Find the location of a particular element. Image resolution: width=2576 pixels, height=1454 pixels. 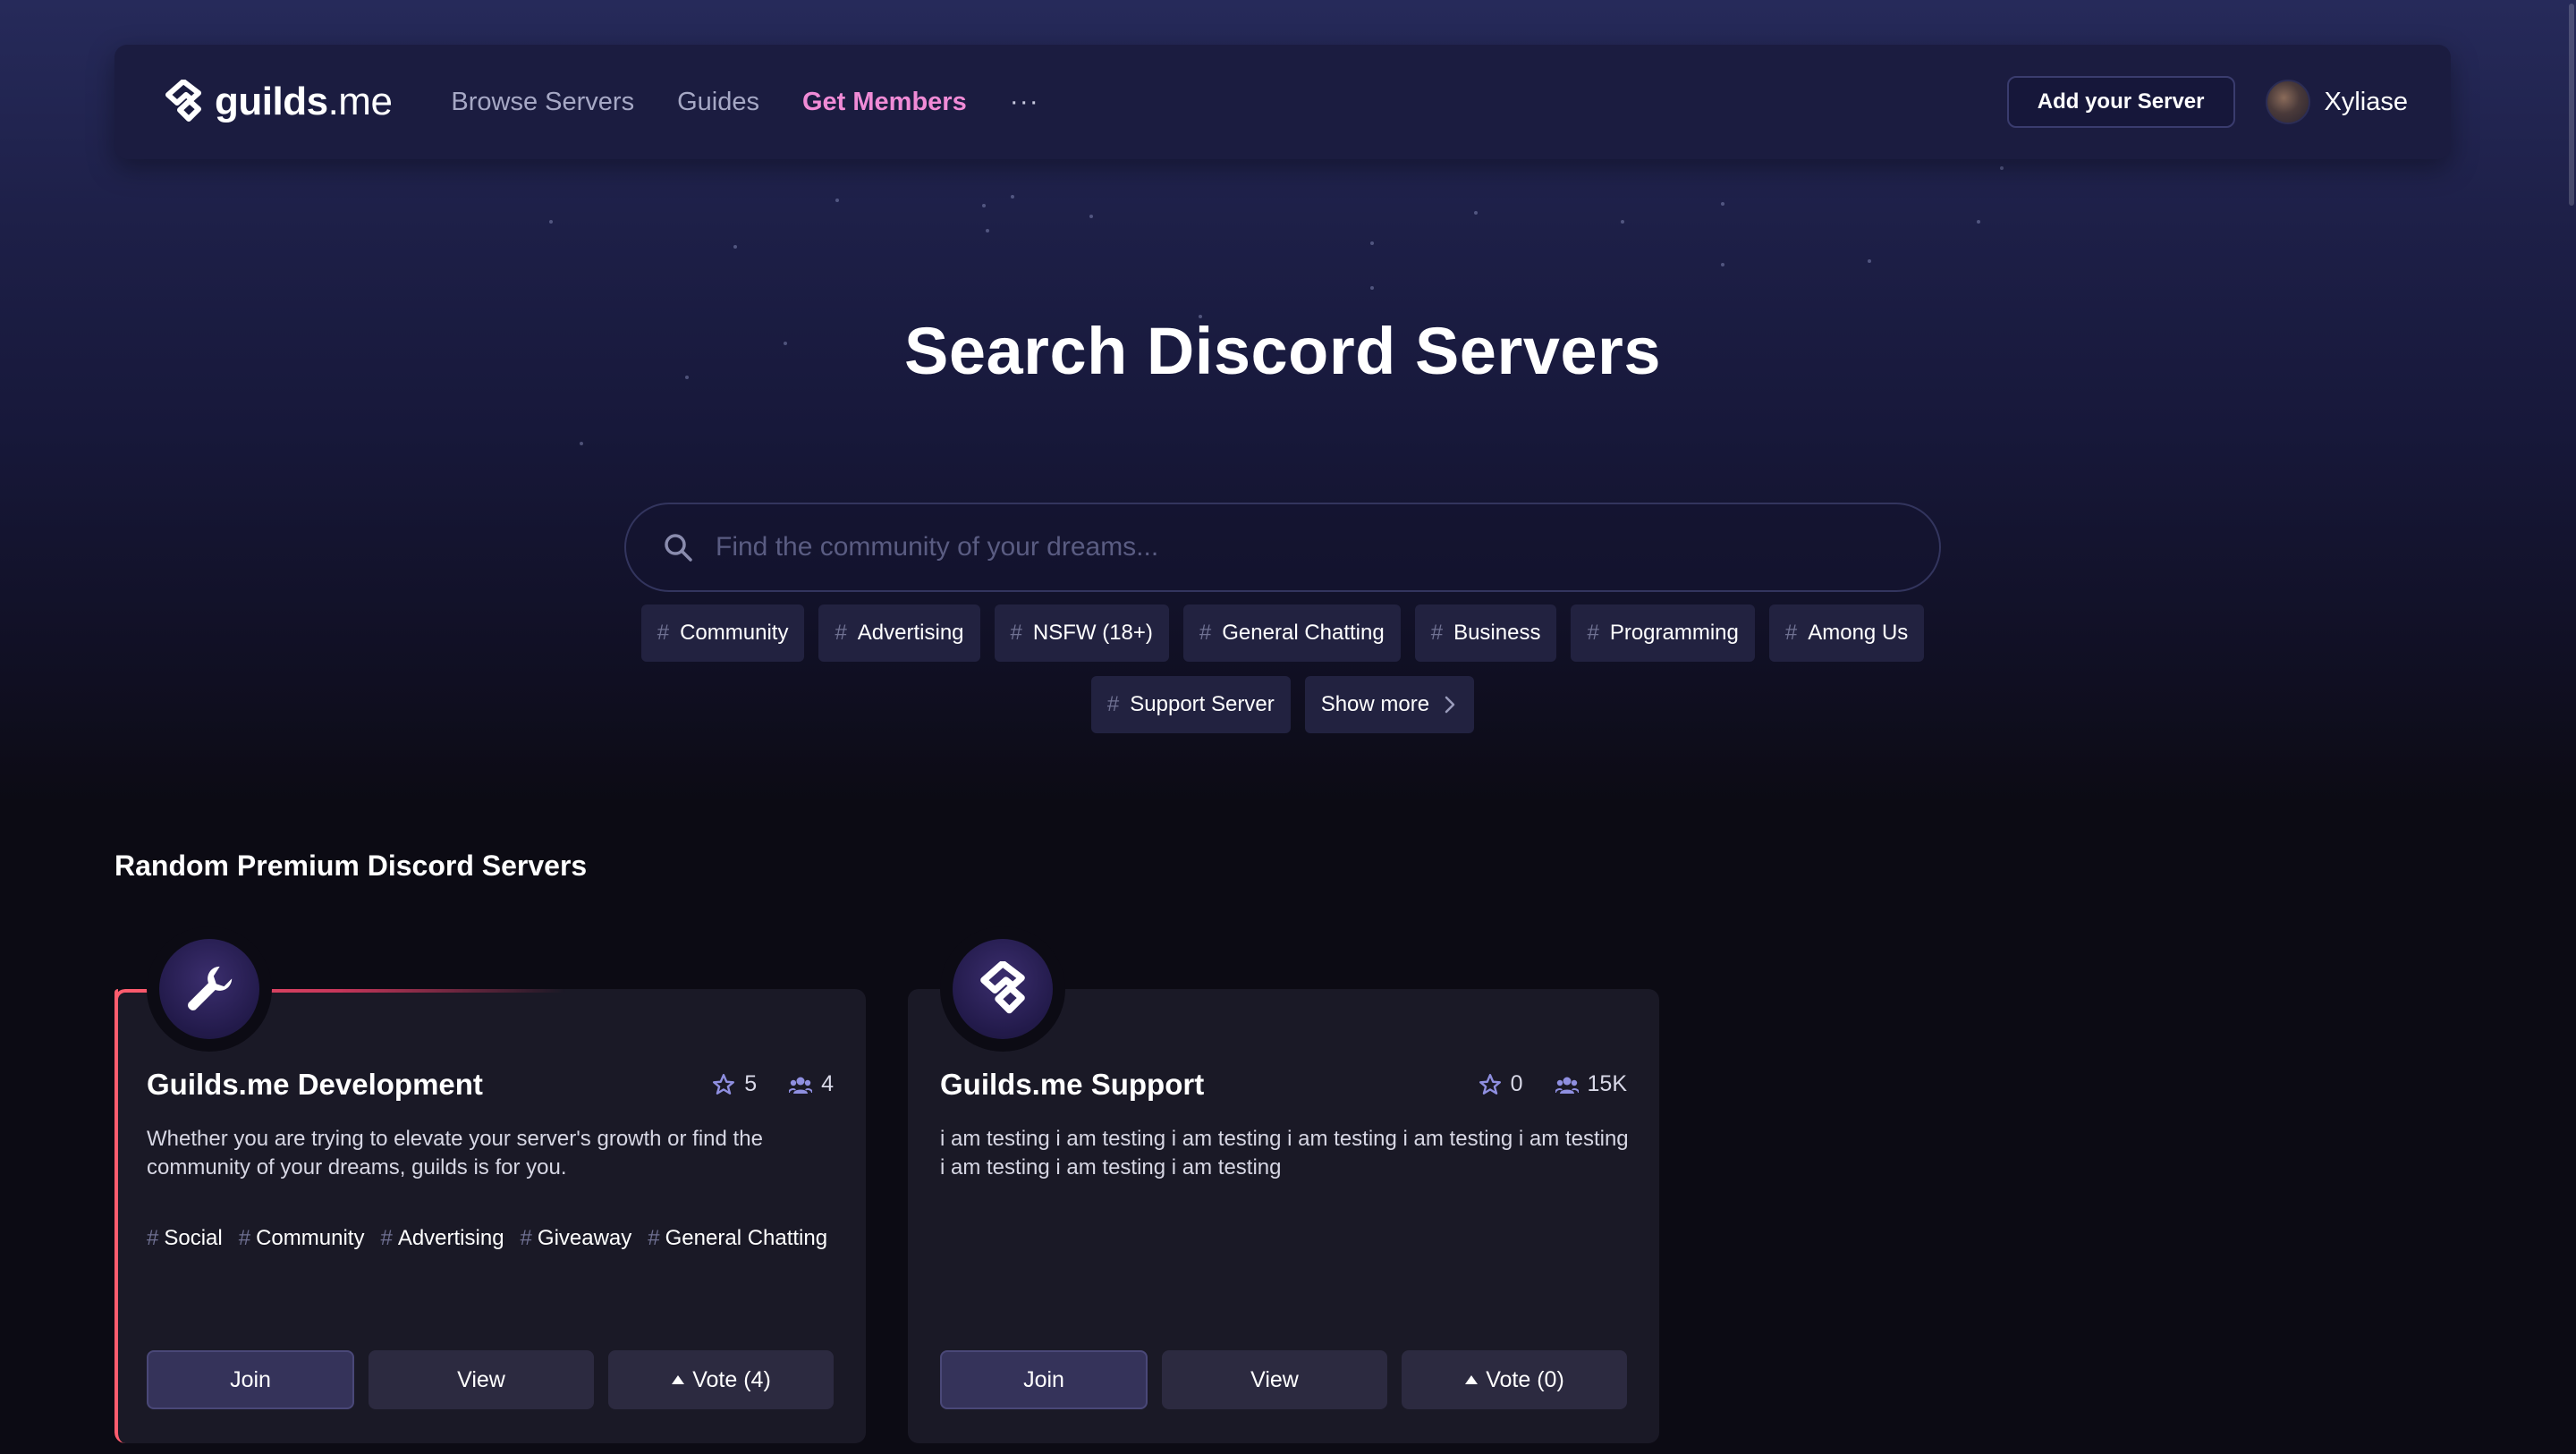

tag-programming: # Programming is located at coordinates (1663, 633).